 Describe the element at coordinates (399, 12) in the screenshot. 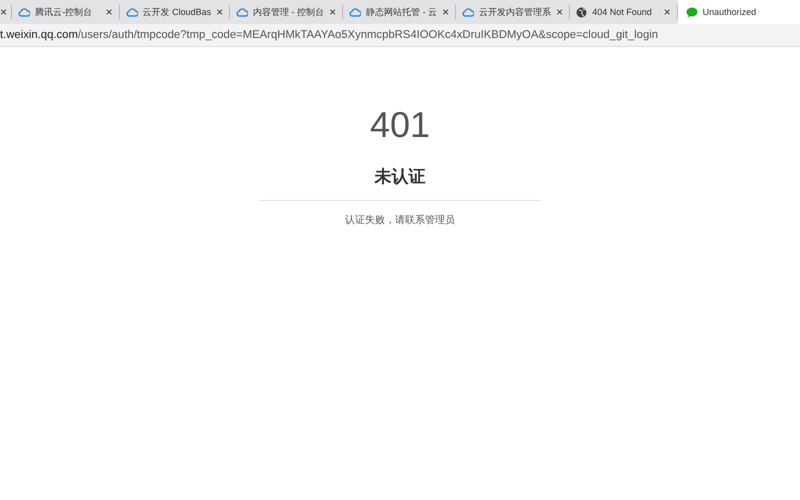

I see `browser-tab: 静态网站托管 - 云 ×` at that location.